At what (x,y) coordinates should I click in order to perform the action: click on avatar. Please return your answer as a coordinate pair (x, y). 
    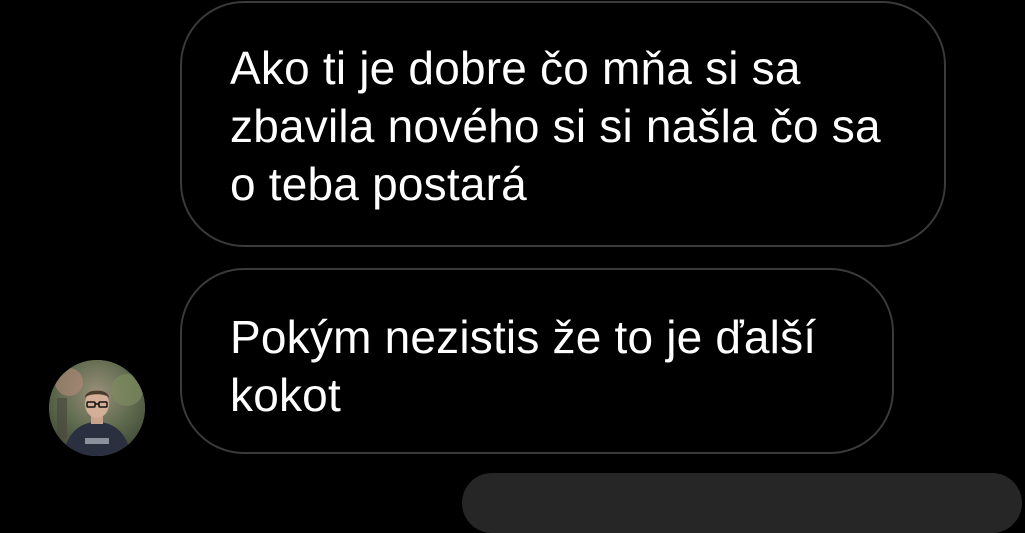
    Looking at the image, I should click on (97, 408).